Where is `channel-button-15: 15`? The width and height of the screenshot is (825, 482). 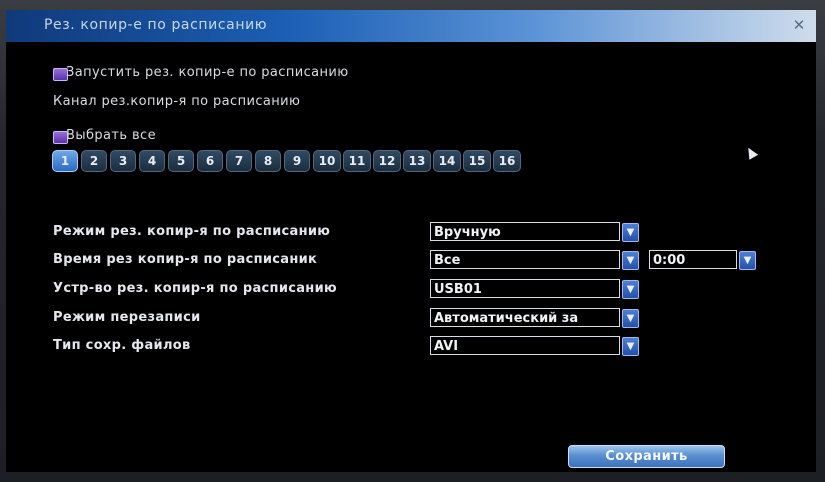
channel-button-15: 15 is located at coordinates (477, 161).